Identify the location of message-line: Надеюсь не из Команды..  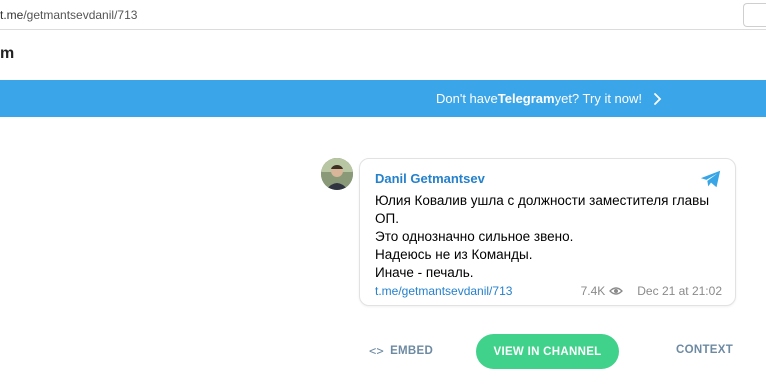
(454, 254).